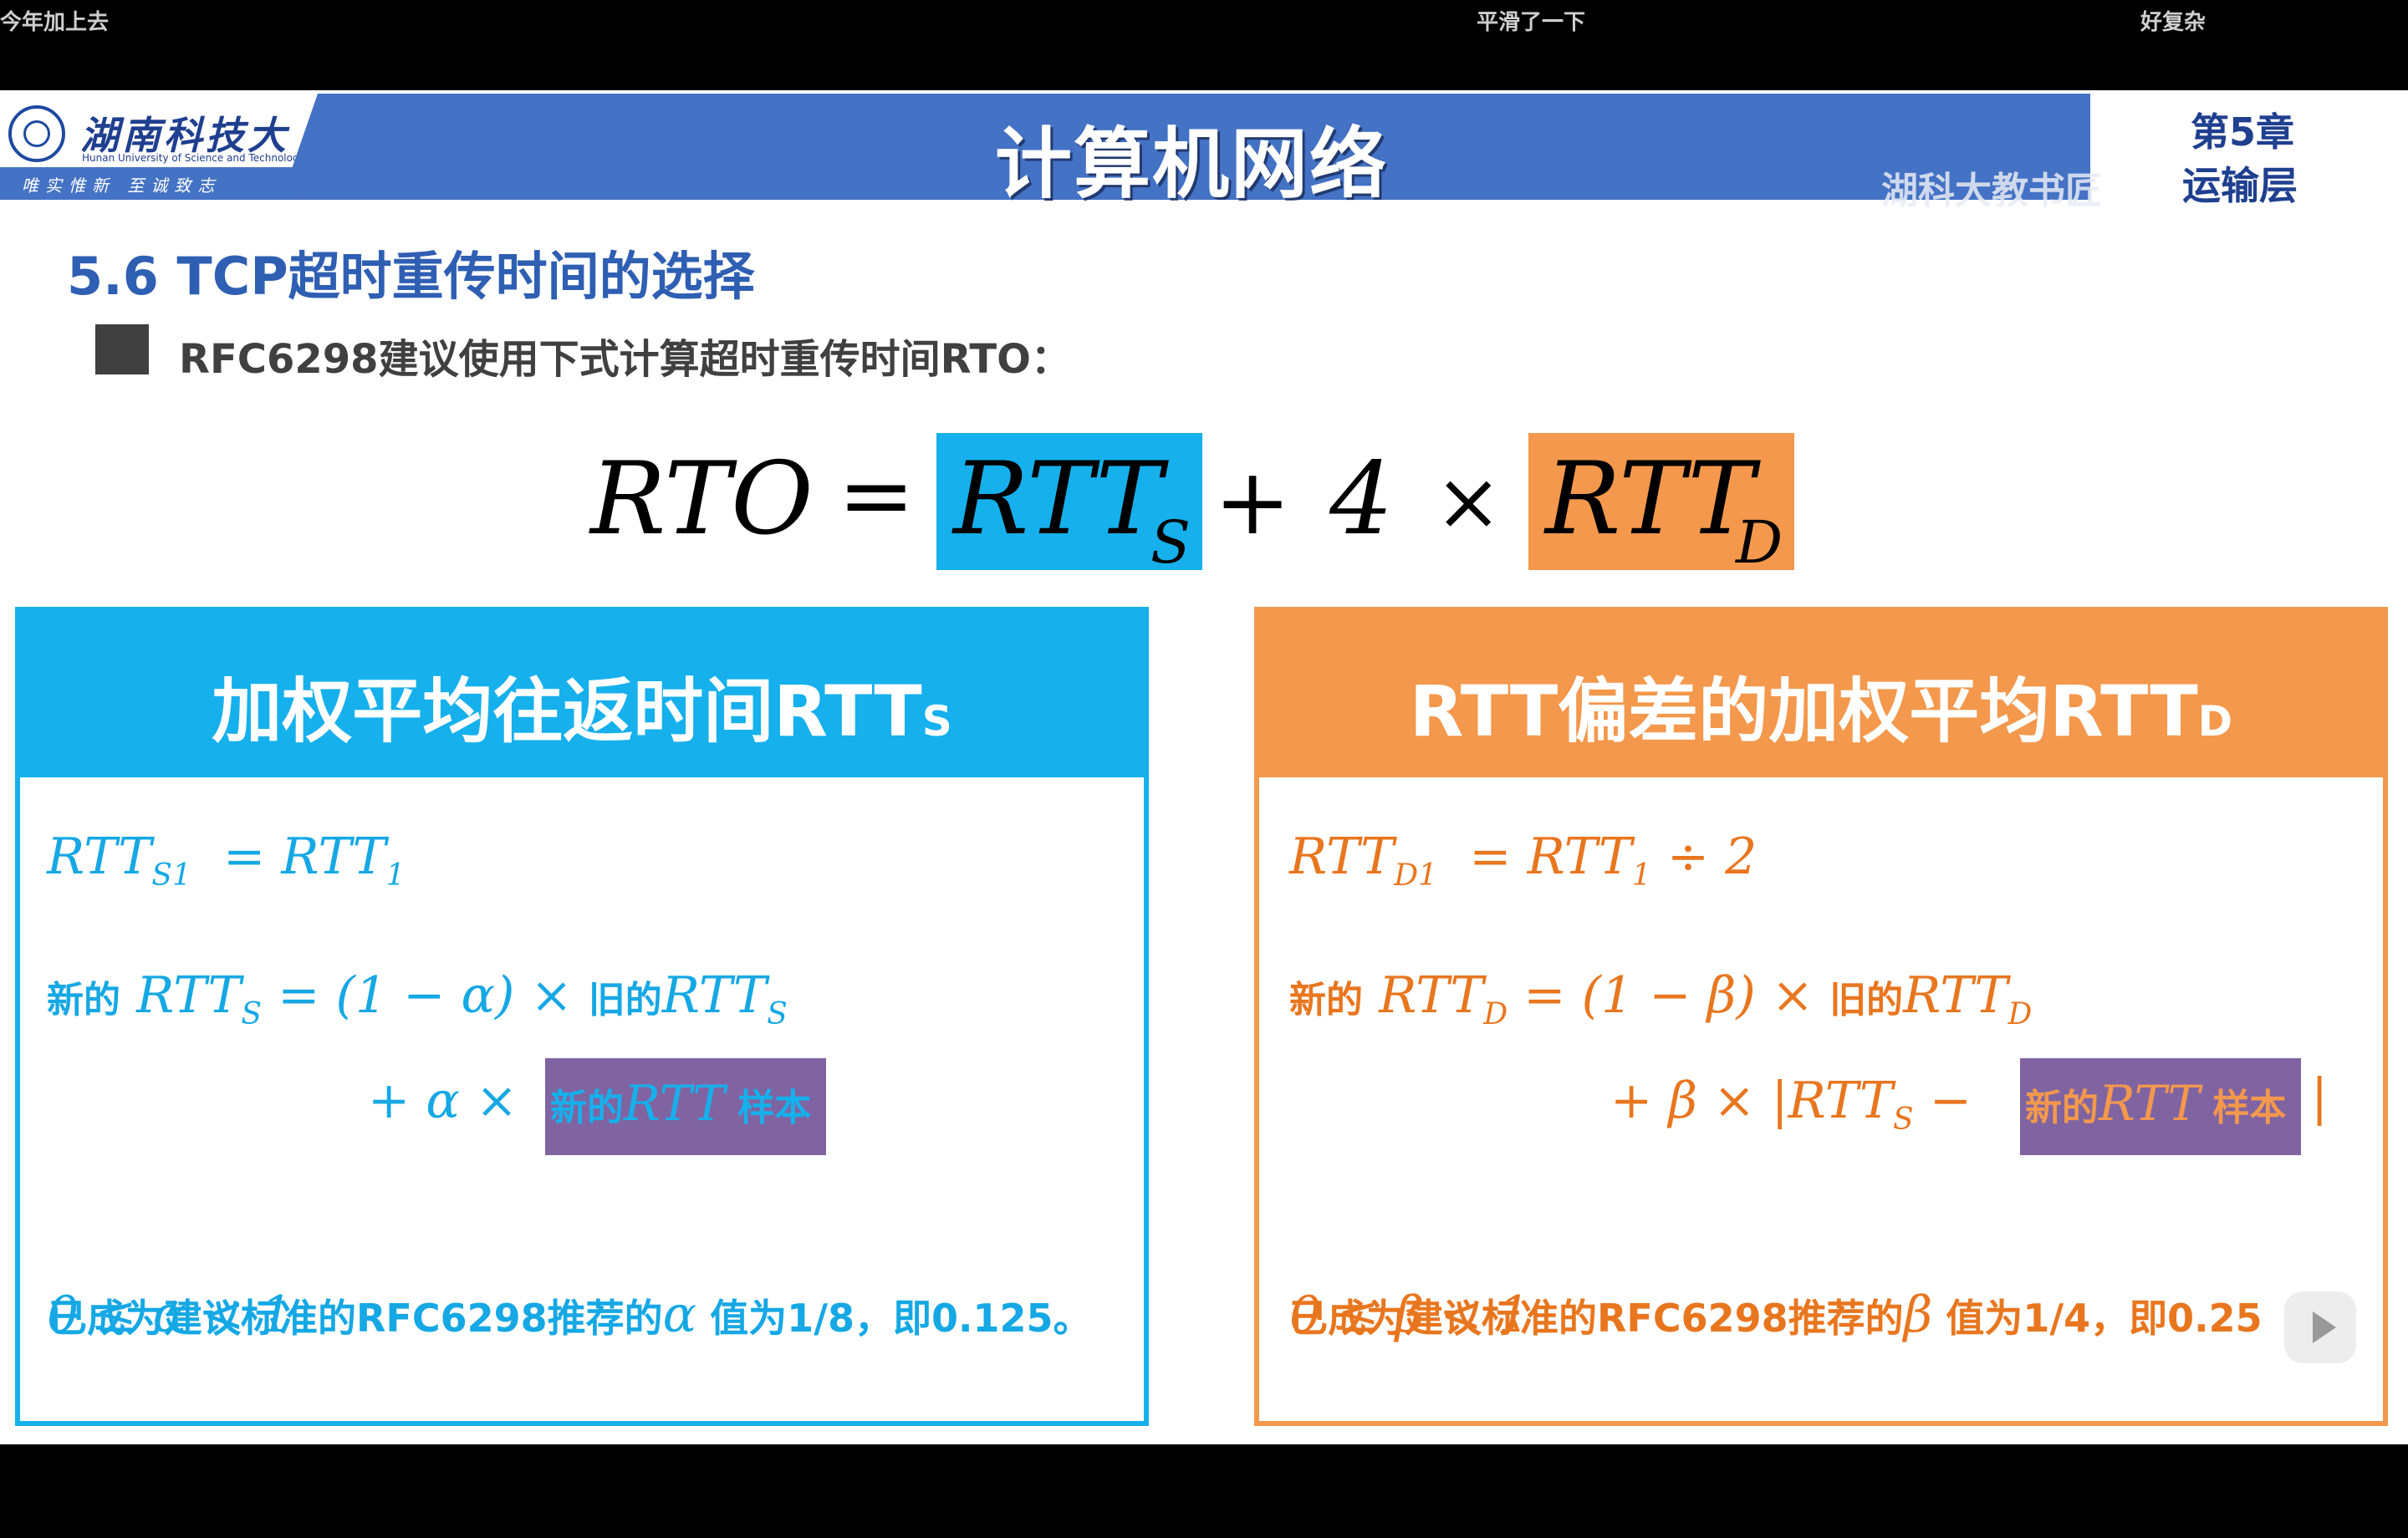  I want to click on eq-term: = (1 − α) ×, so click(426, 996).